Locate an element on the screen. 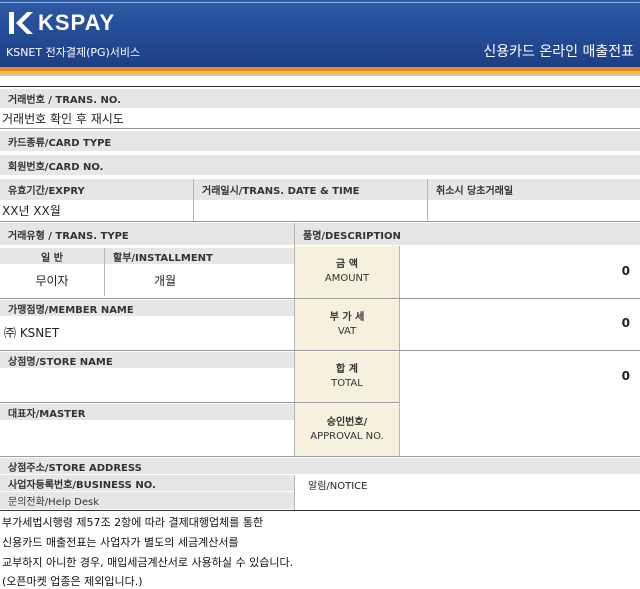 The height and width of the screenshot is (589, 640). help-desk-label: 문의전화/Help Desk is located at coordinates (147, 500).